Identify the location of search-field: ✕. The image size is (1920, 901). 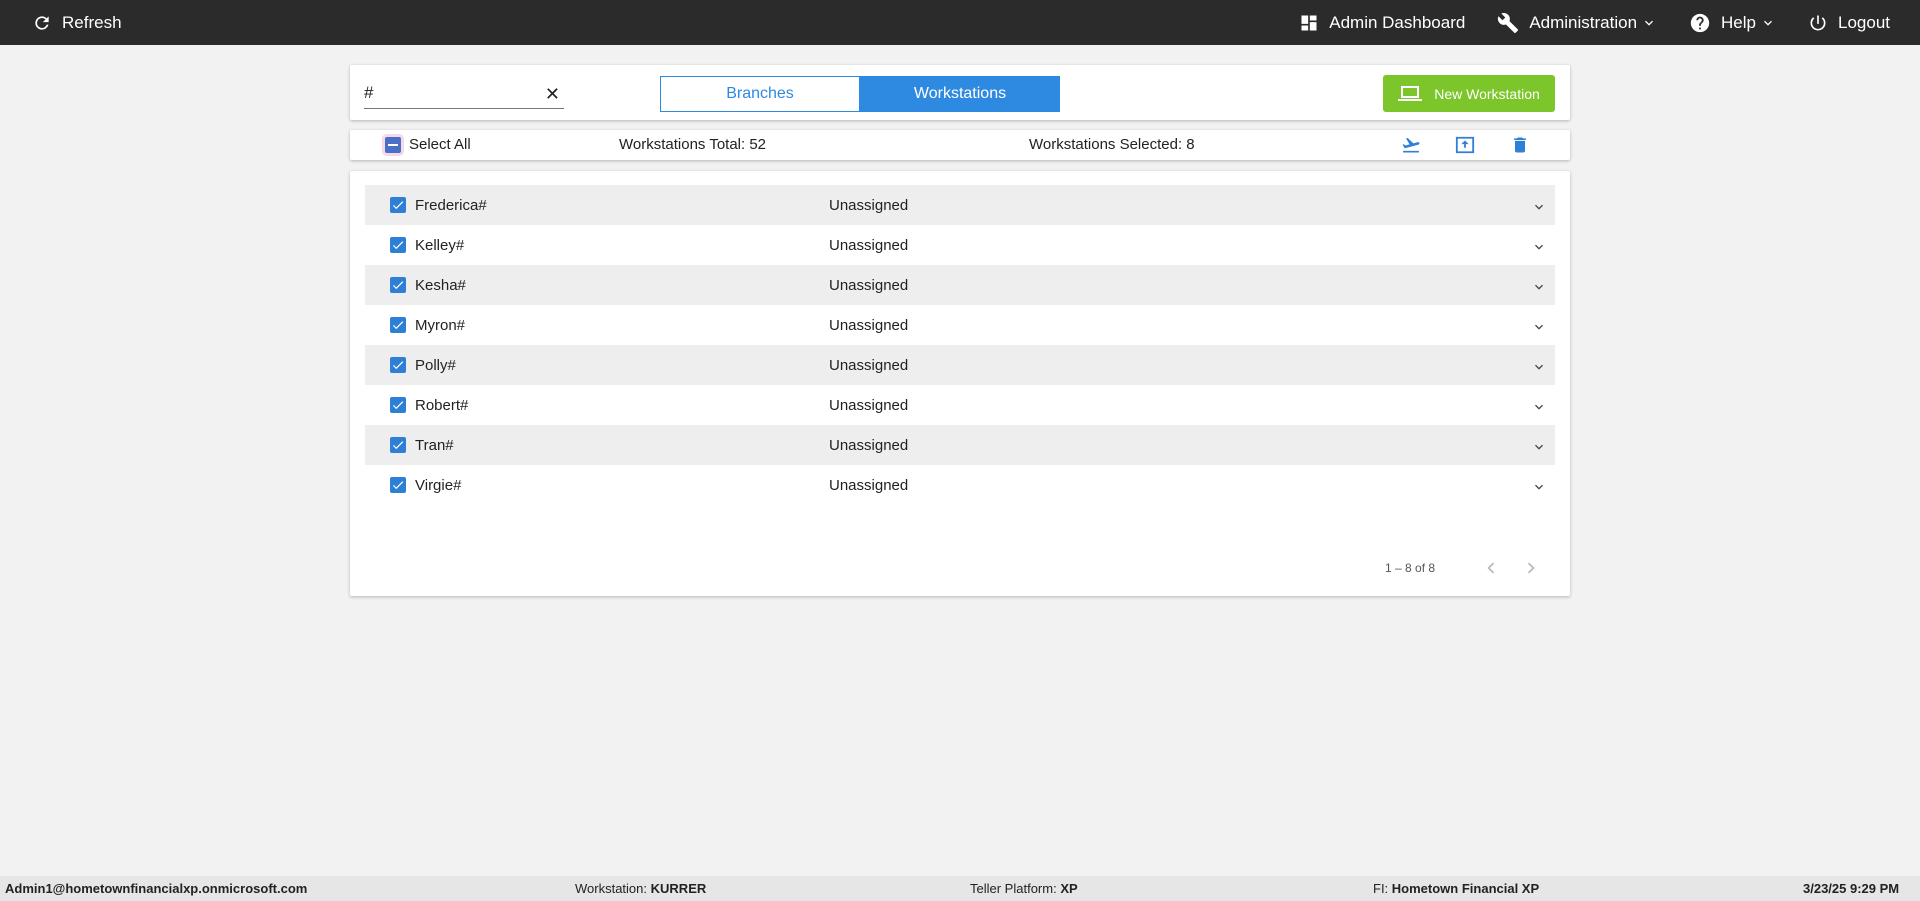
(464, 95).